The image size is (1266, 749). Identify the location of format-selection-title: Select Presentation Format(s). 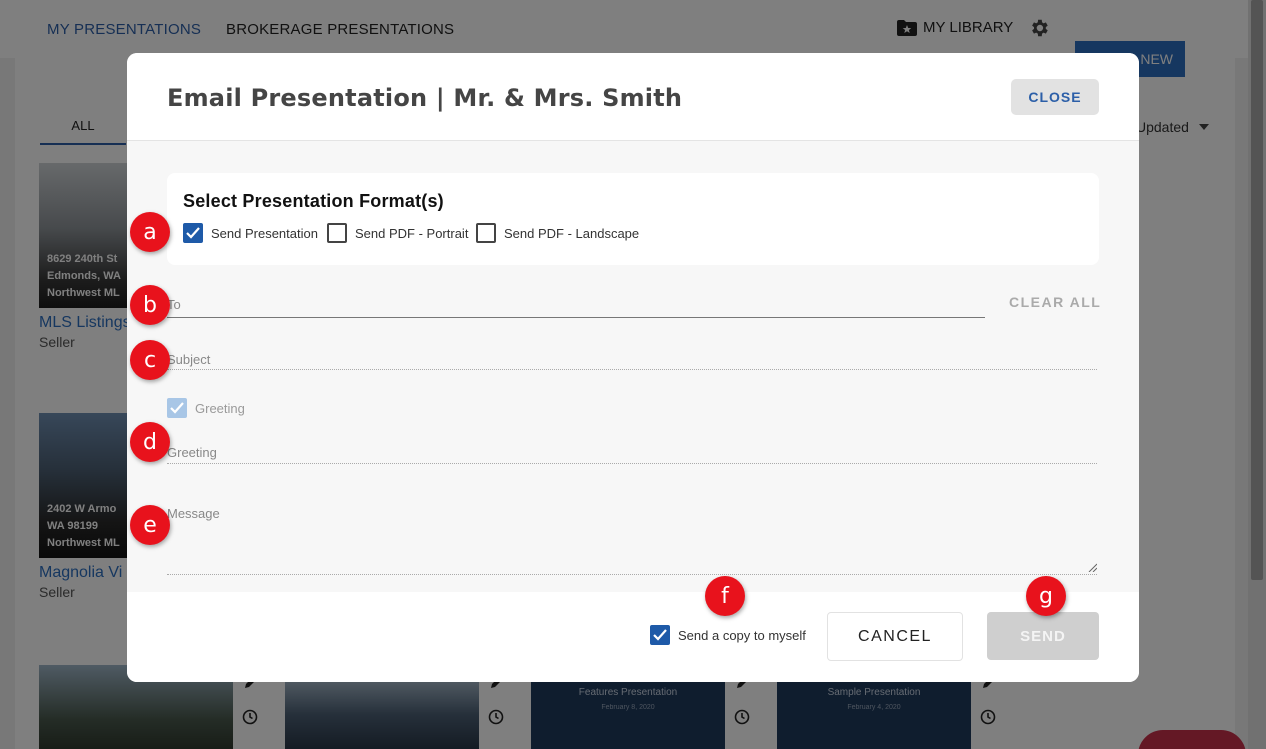
(313, 201).